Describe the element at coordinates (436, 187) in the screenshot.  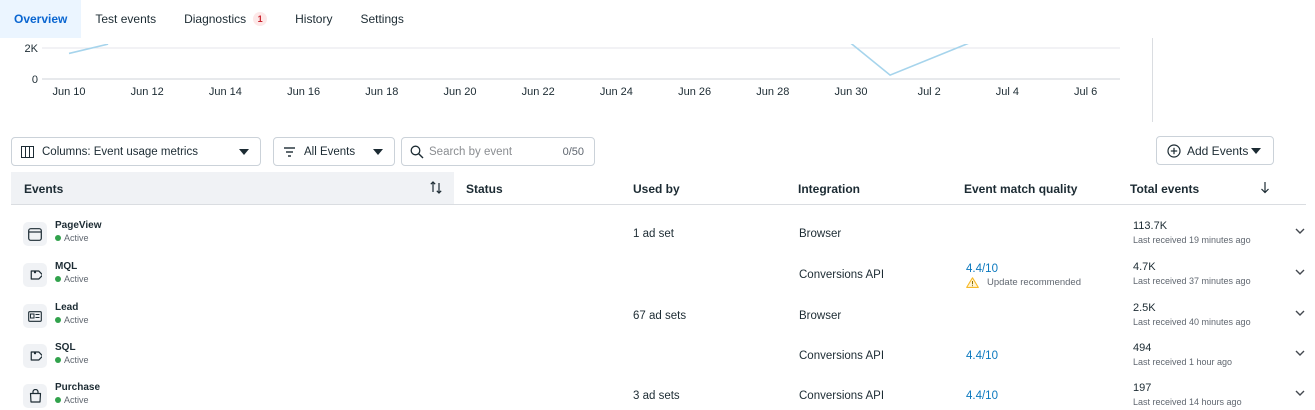
I see `sort-icon` at that location.